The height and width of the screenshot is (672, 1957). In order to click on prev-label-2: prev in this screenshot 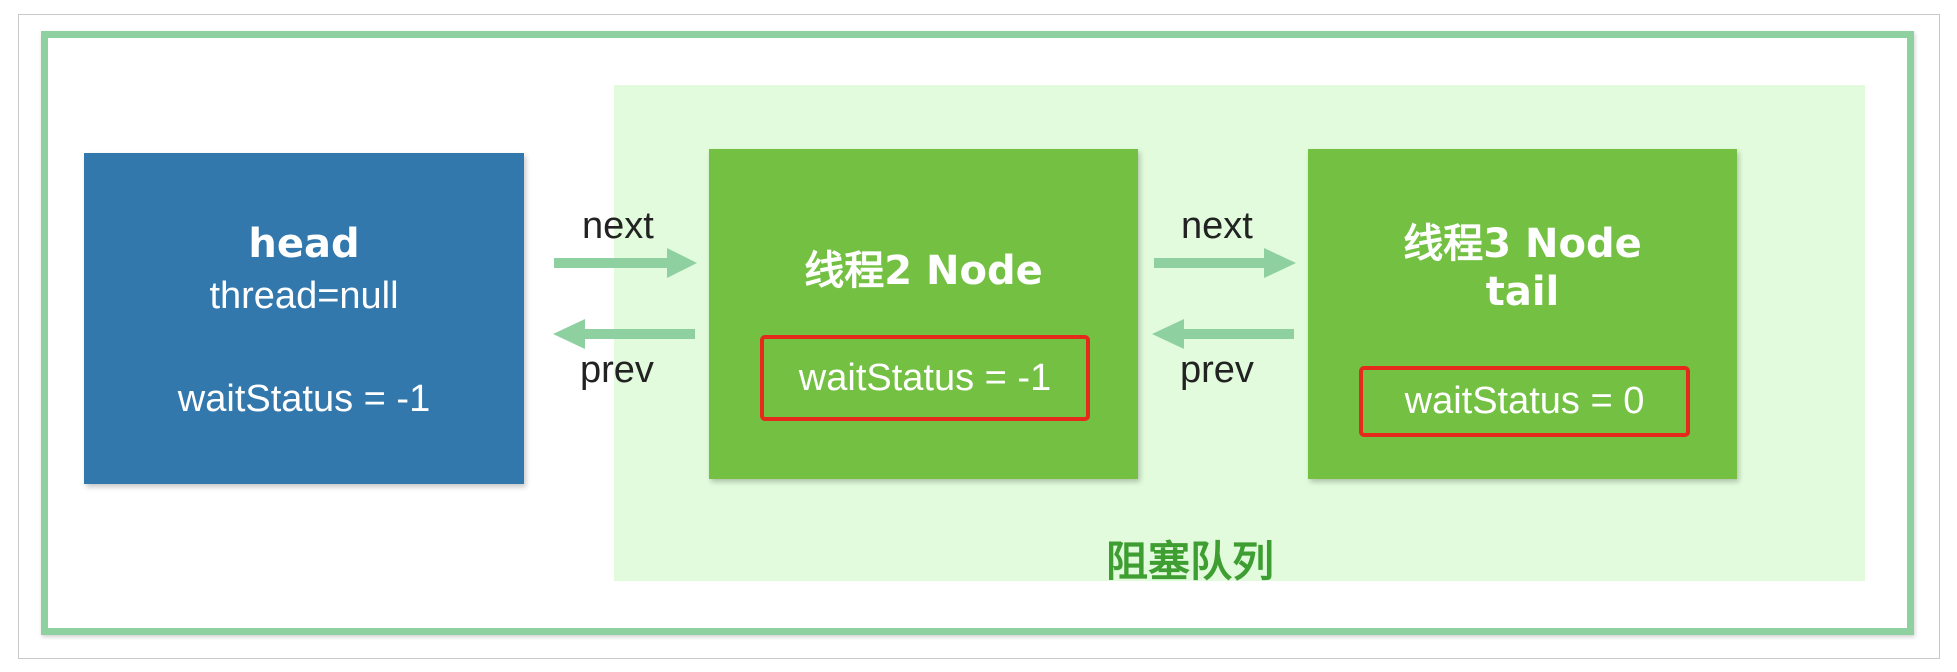, I will do `click(1217, 370)`.